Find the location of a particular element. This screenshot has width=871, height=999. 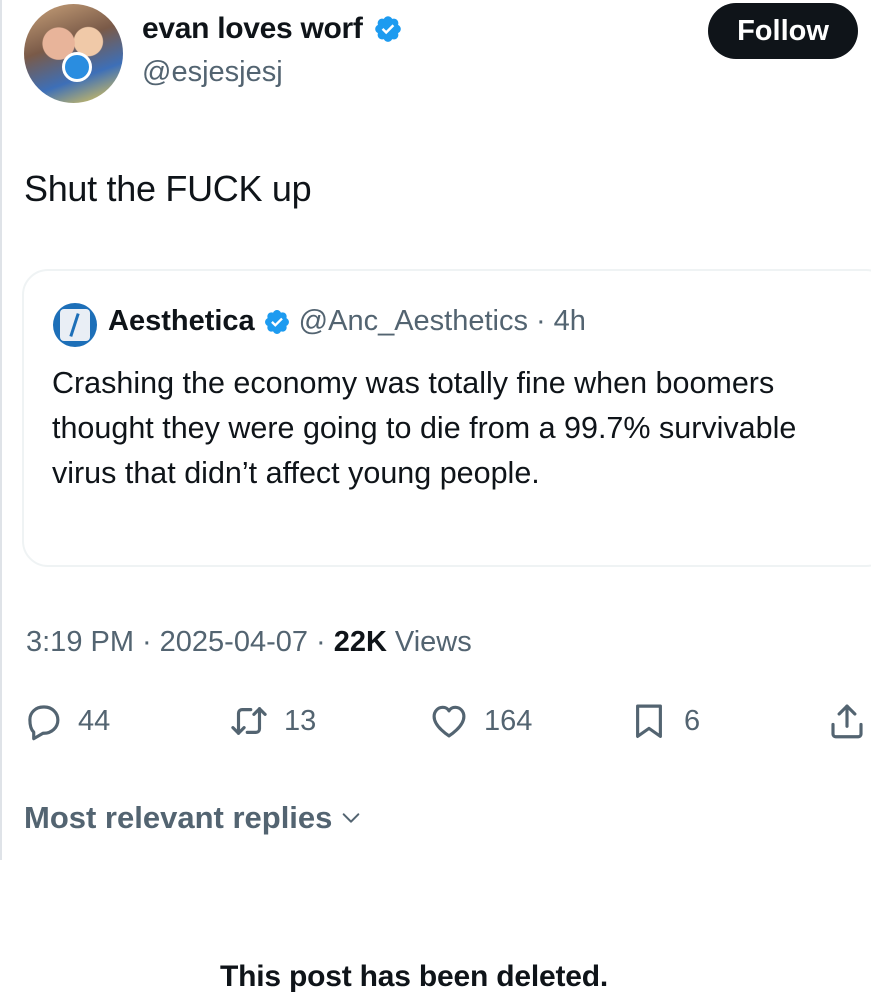

tweet-text: Shut the FUCK up is located at coordinates (168, 188).